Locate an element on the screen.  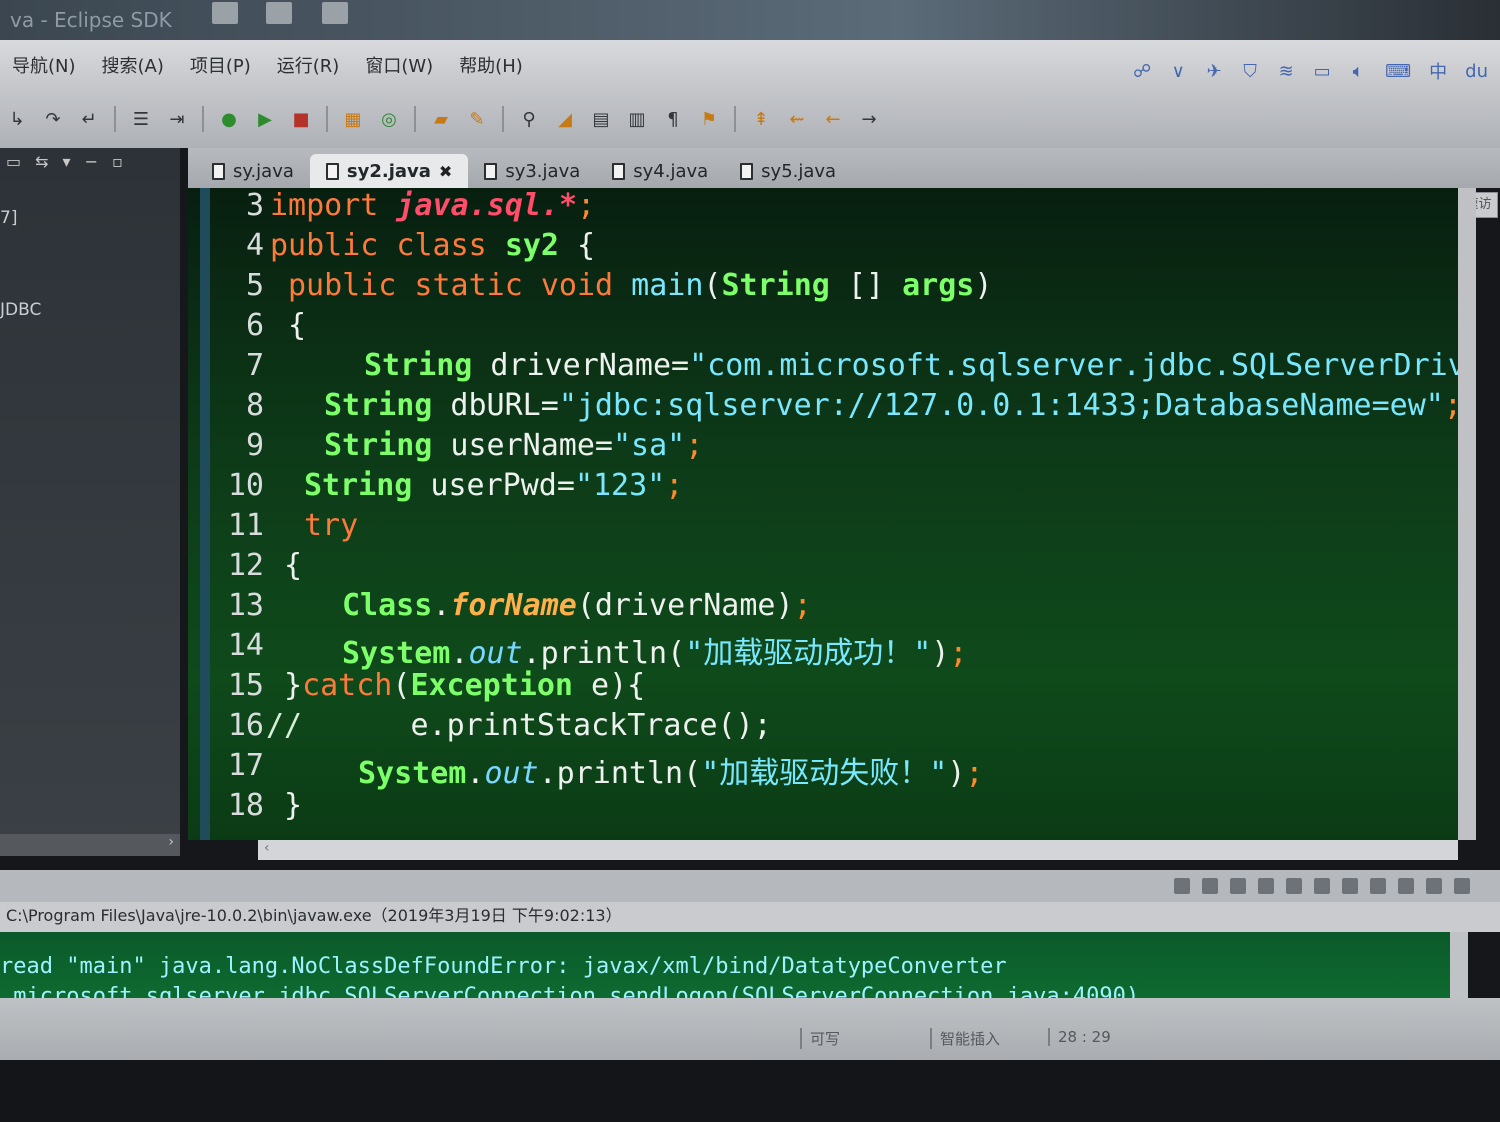
search-icon: ⚲ is located at coordinates (529, 119).